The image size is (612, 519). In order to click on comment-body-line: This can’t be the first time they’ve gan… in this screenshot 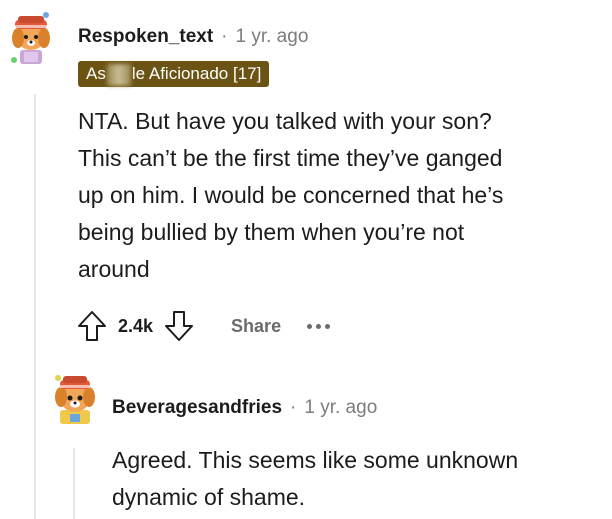, I will do `click(290, 158)`.